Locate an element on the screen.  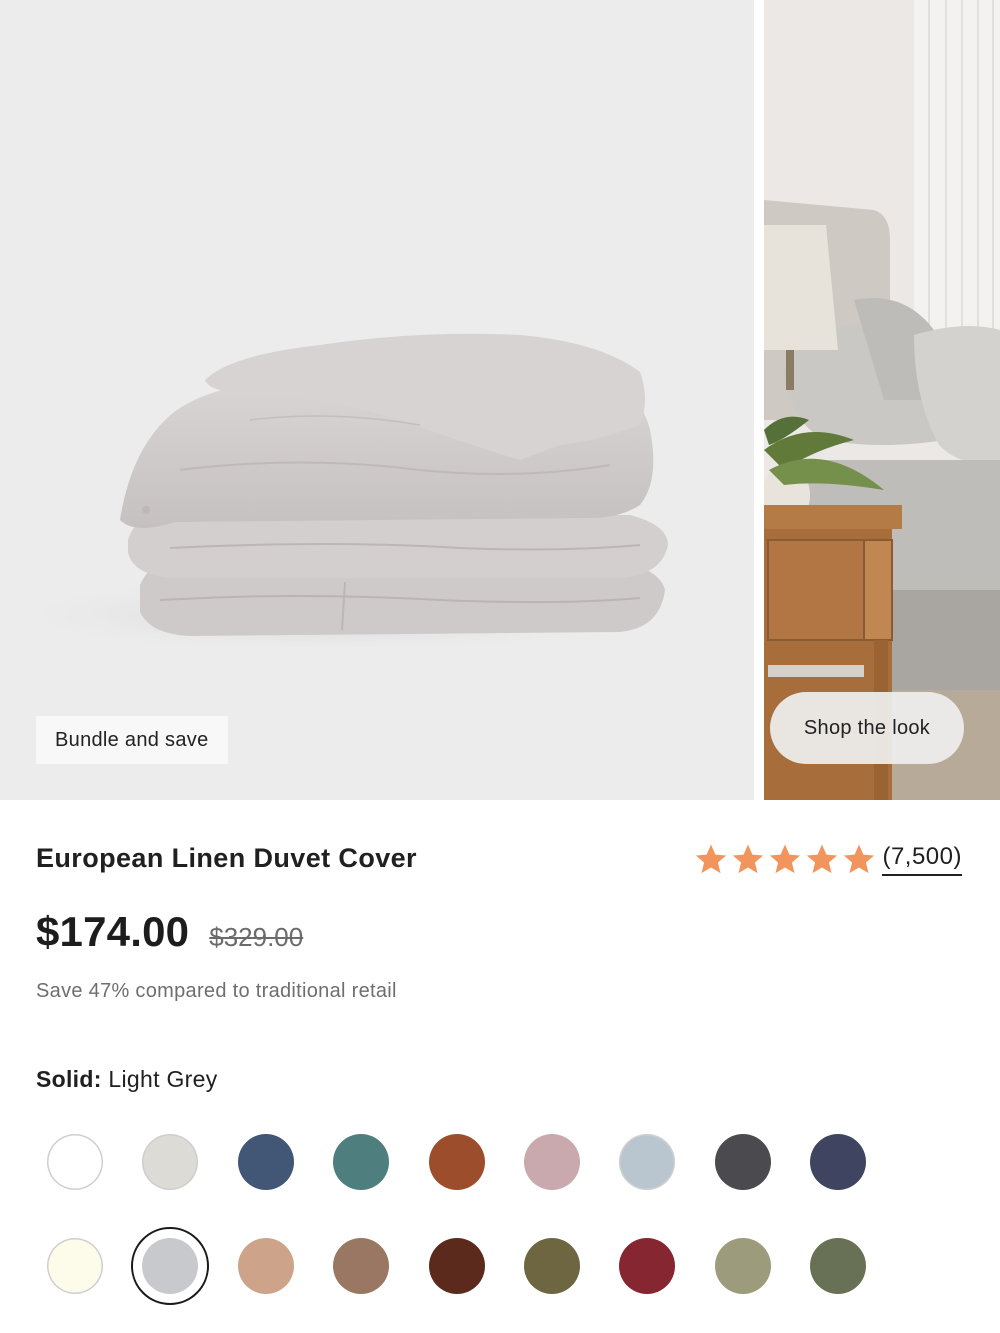
savings-text: Save 47% compared to traditional retail is located at coordinates (216, 991).